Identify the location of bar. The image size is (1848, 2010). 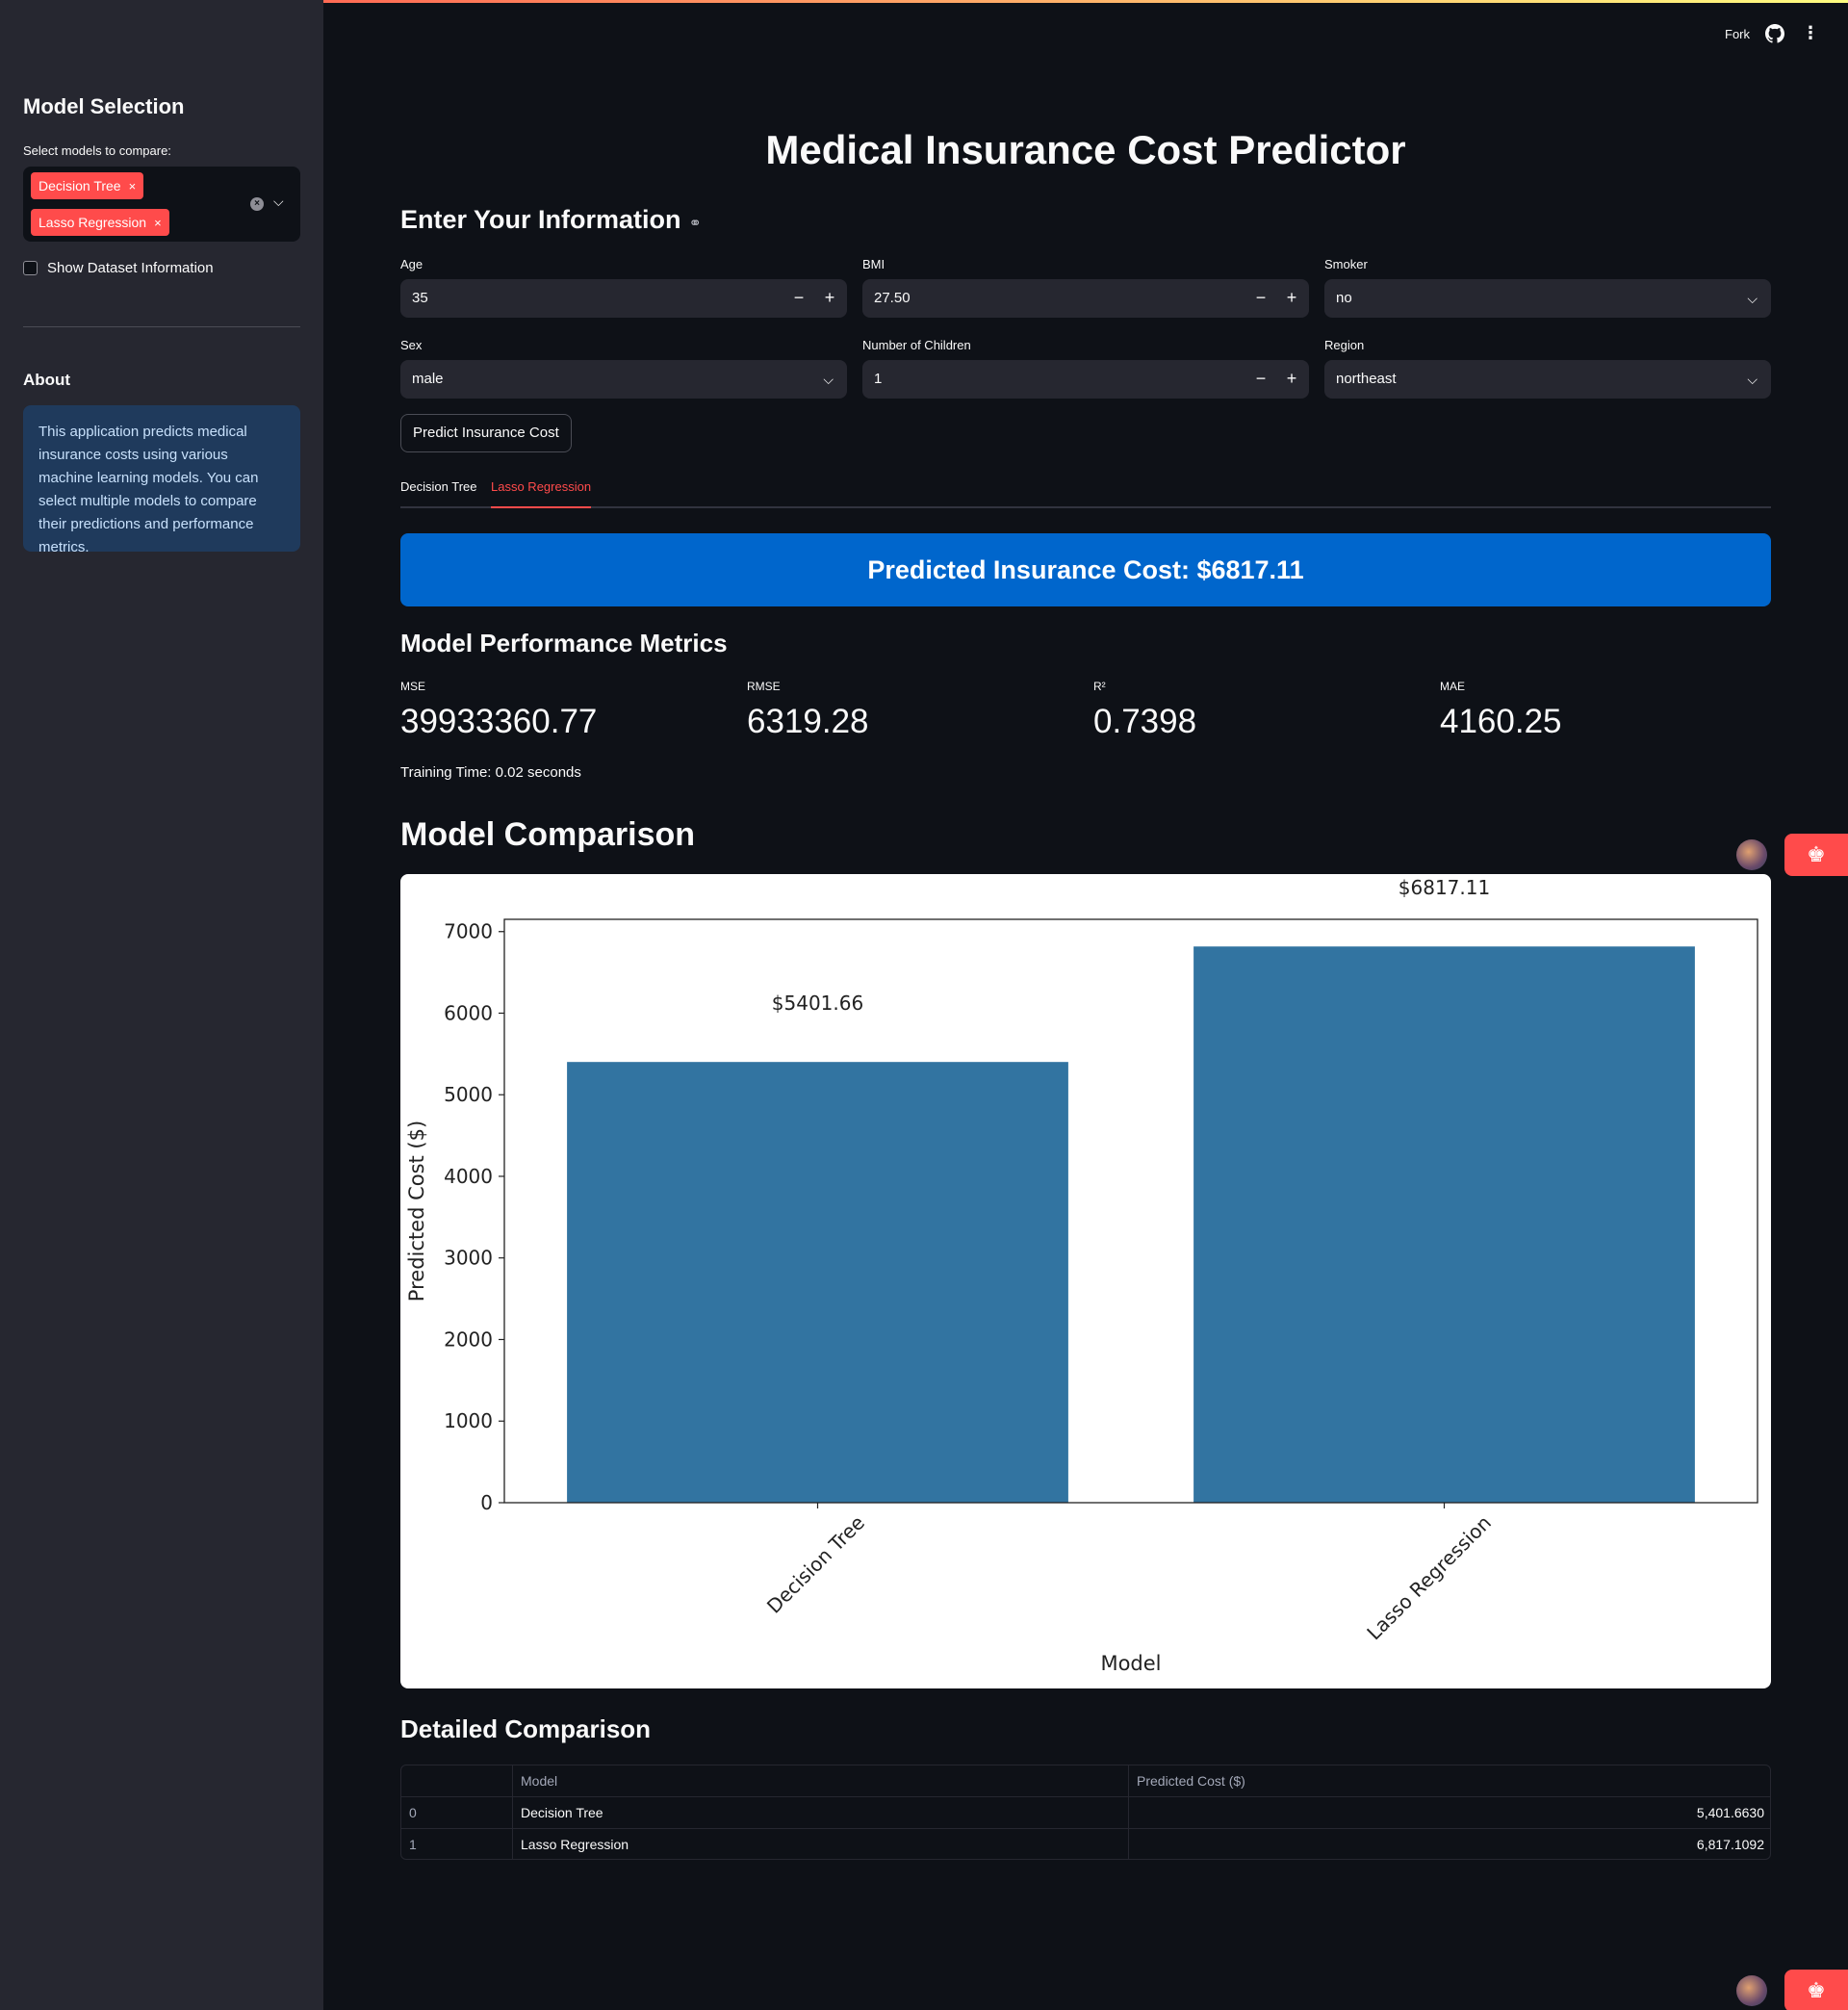
(1444, 1225).